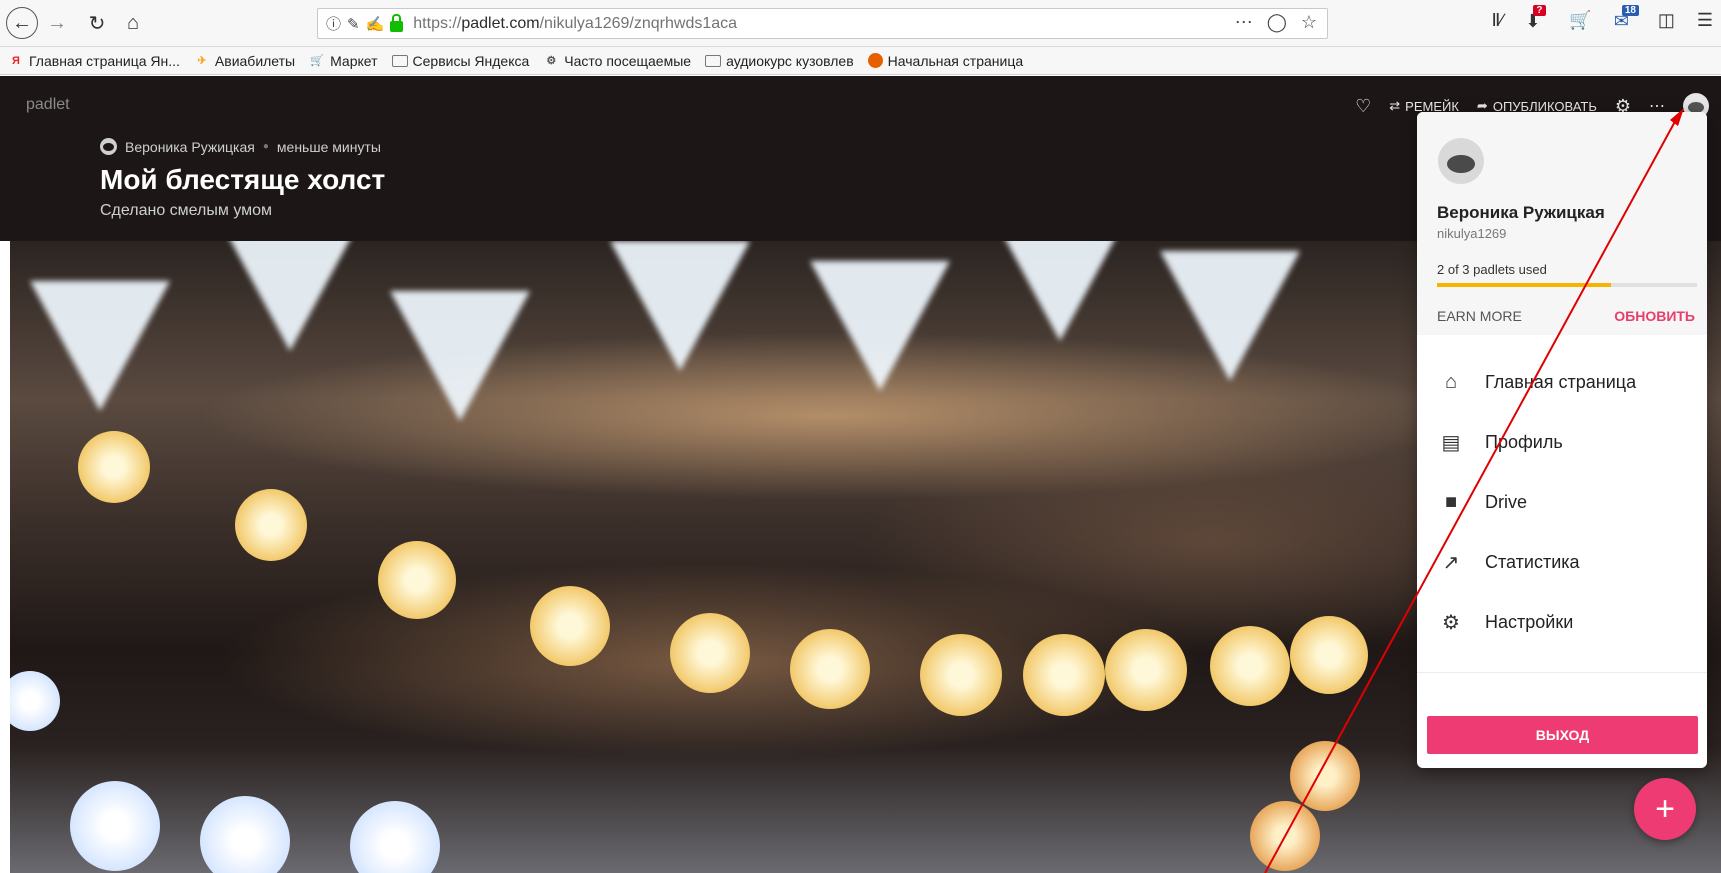 This screenshot has height=873, width=1721. What do you see at coordinates (1705, 20) in the screenshot?
I see `menu-icon: ☰` at bounding box center [1705, 20].